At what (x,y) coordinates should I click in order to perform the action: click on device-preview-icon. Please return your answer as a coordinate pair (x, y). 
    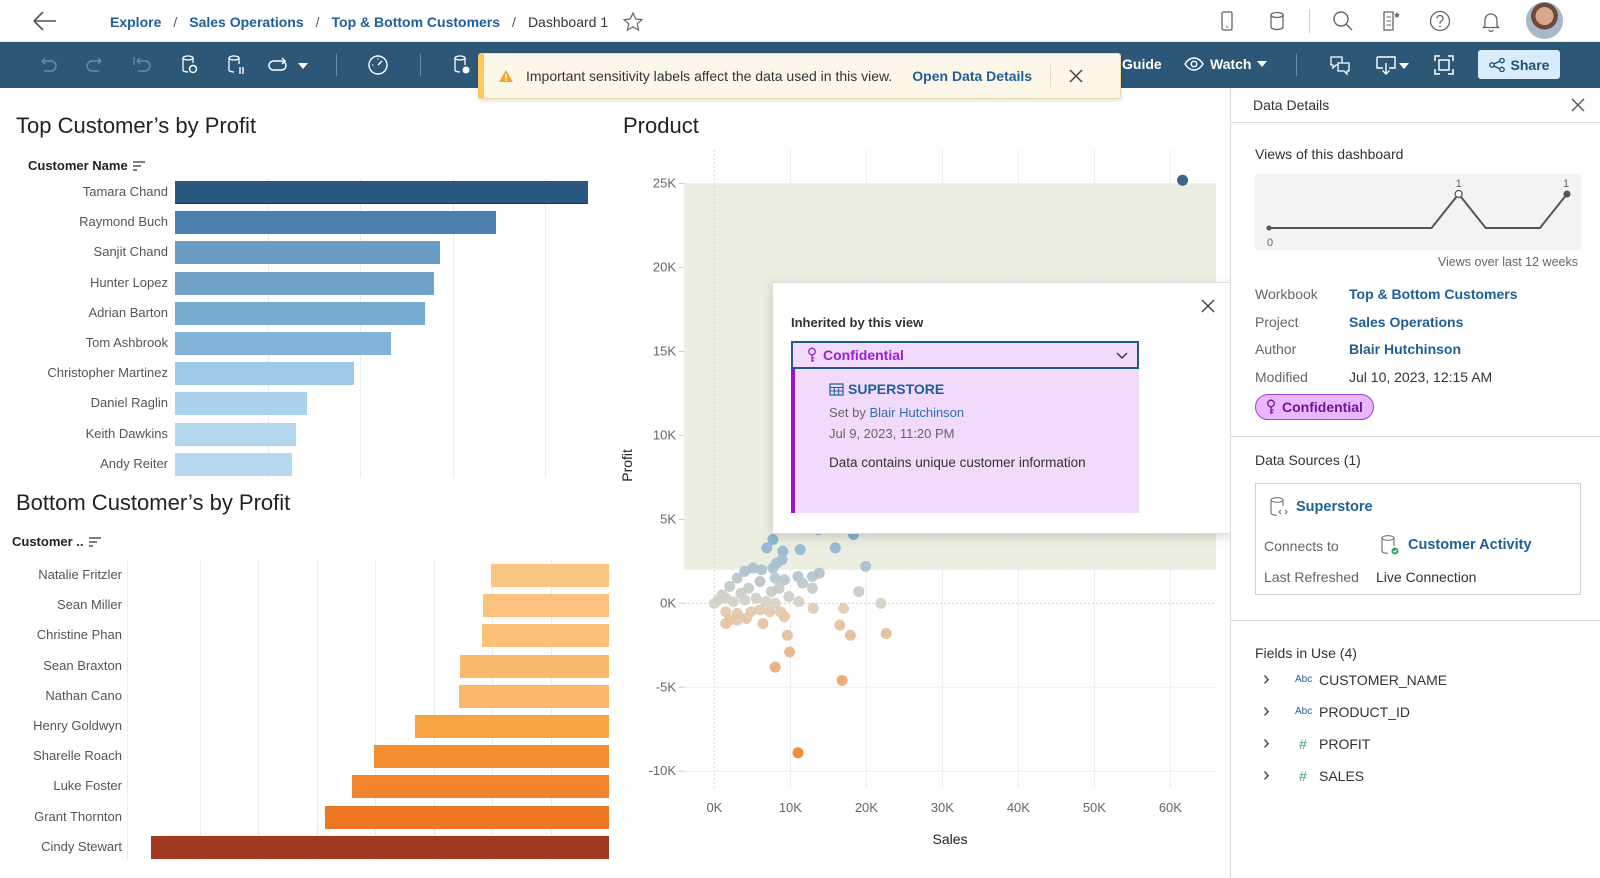
    Looking at the image, I should click on (1227, 21).